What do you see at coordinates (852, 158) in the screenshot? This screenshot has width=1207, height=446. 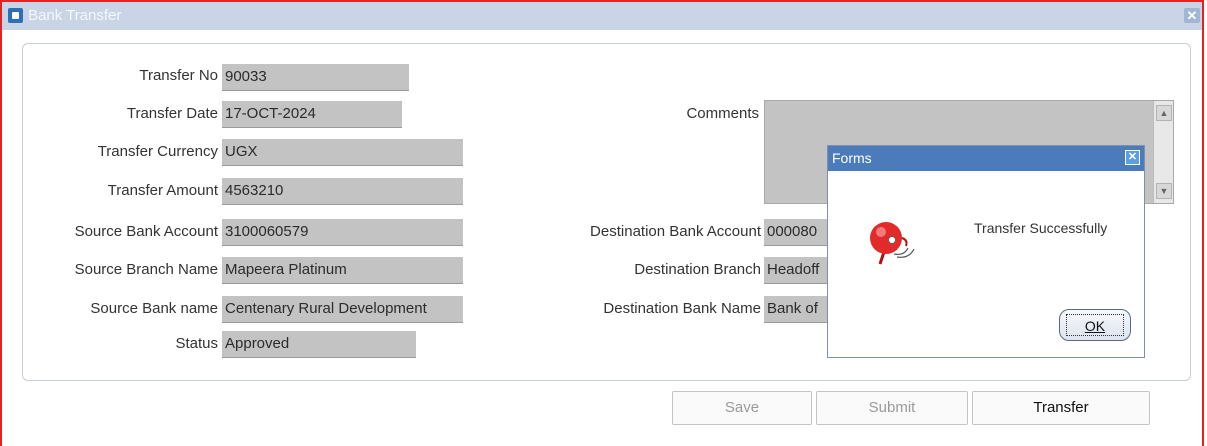 I see `dialog-title: Forms` at bounding box center [852, 158].